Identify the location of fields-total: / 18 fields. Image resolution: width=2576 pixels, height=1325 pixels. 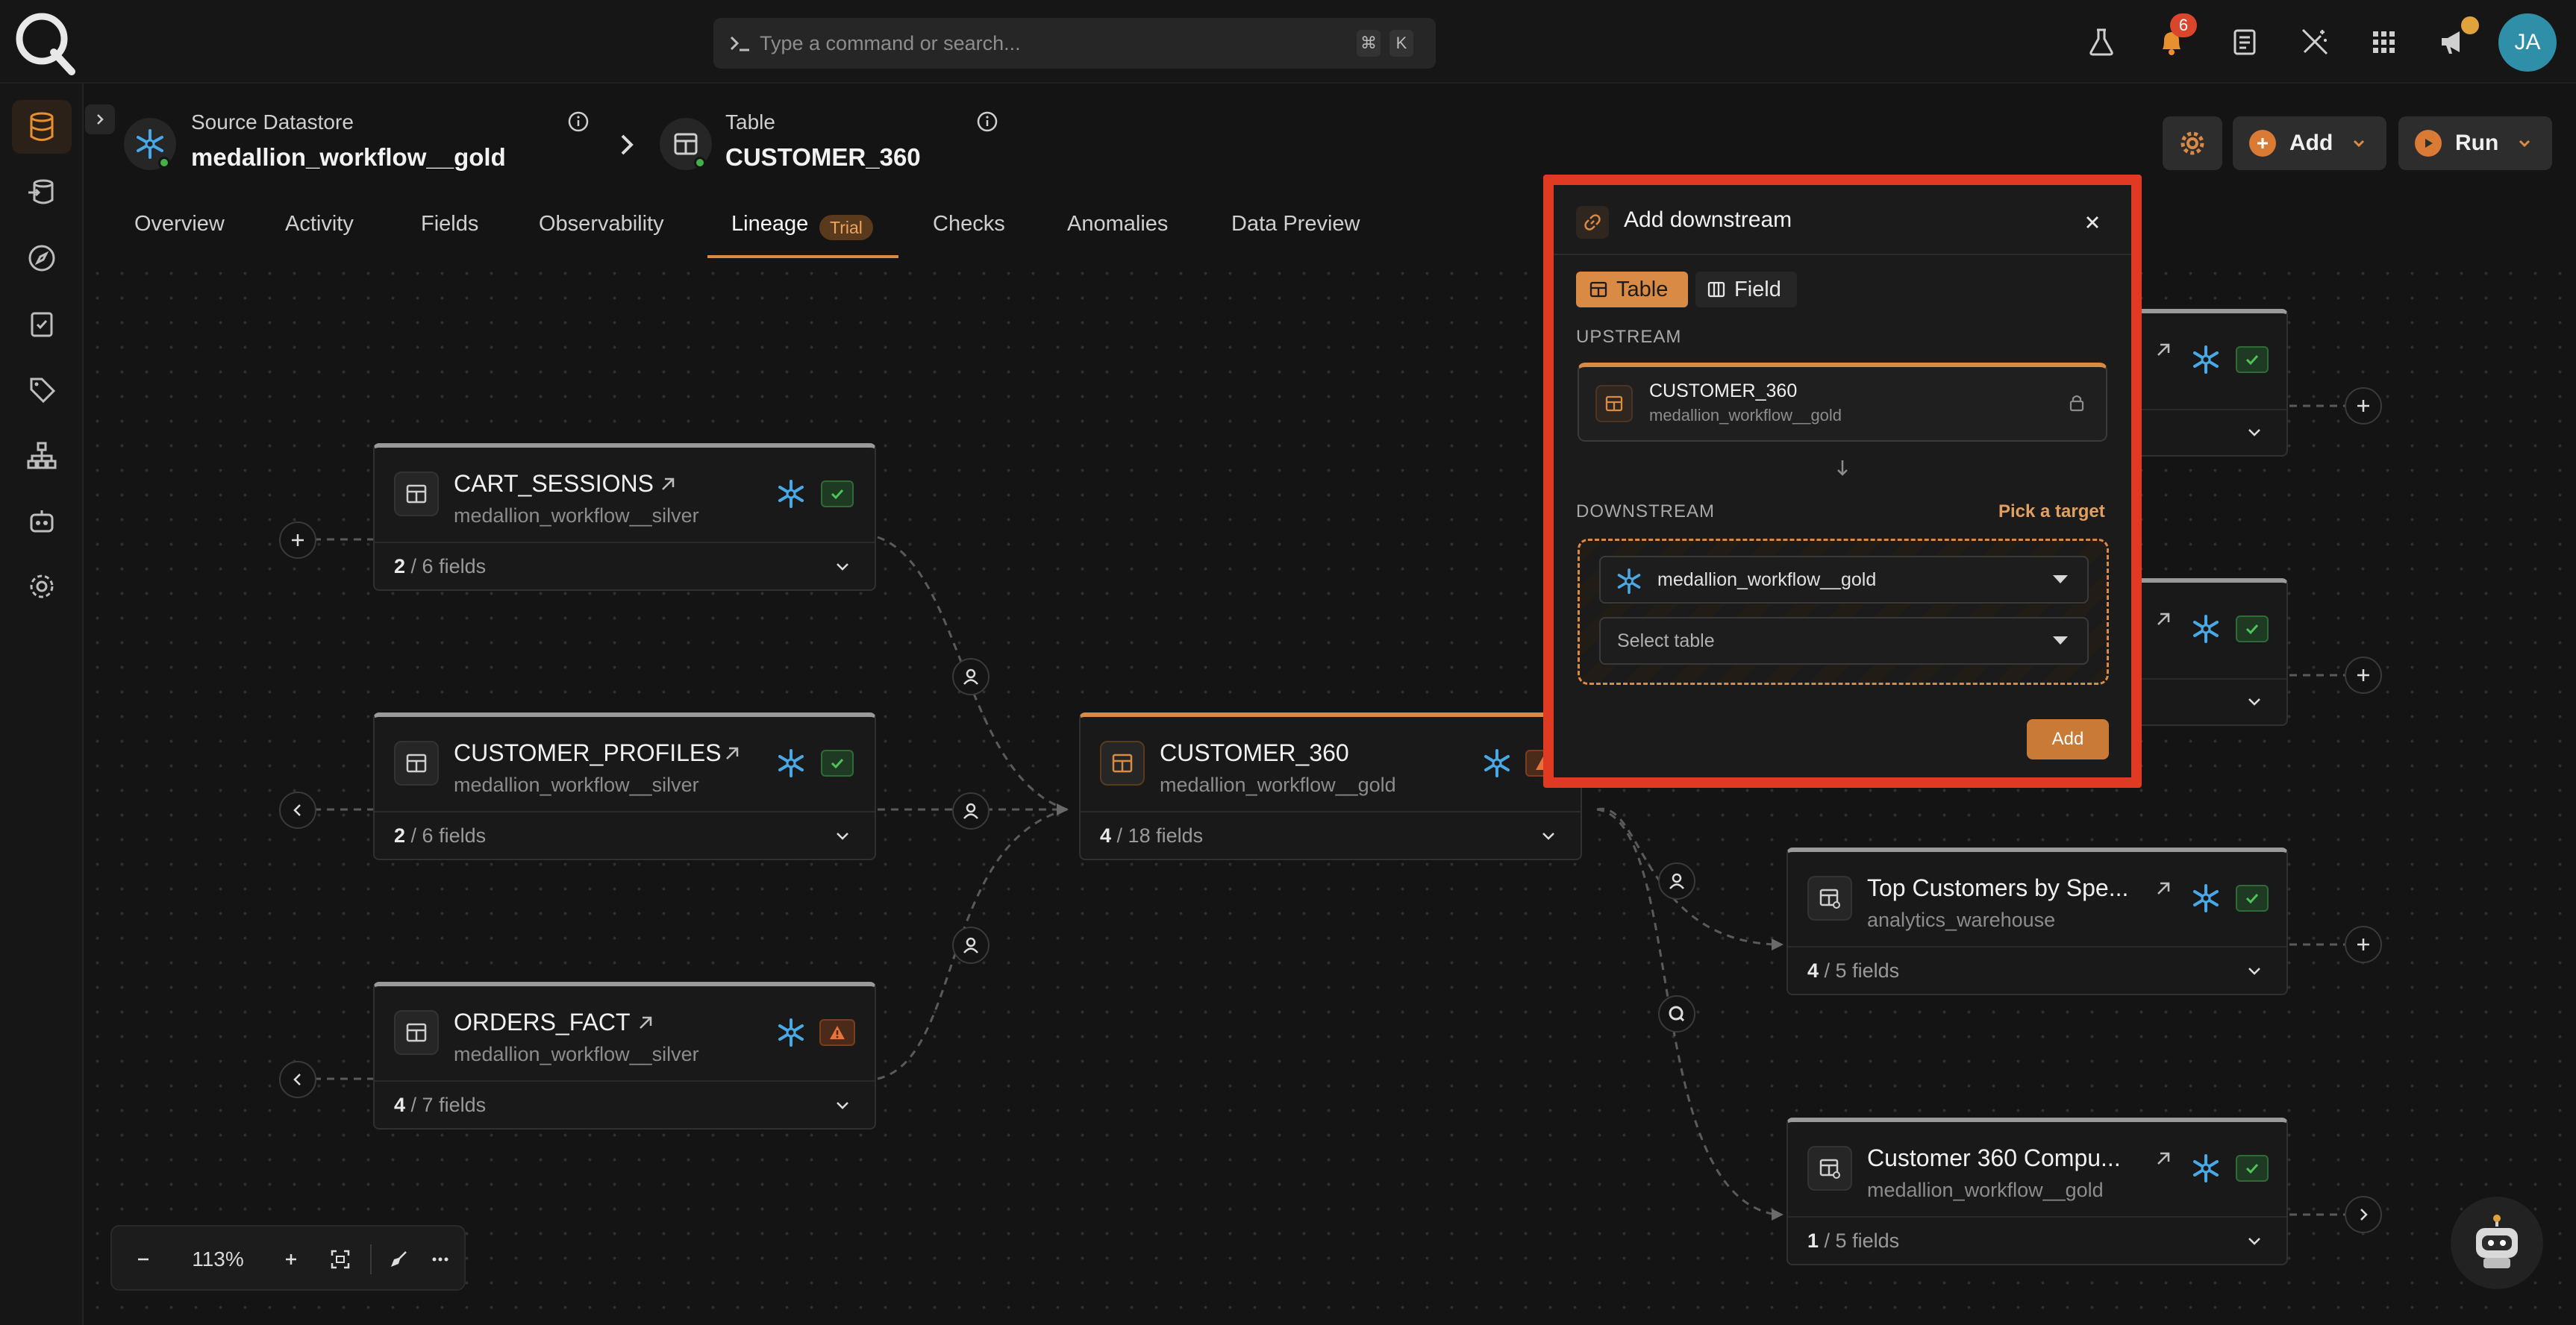
(1160, 835).